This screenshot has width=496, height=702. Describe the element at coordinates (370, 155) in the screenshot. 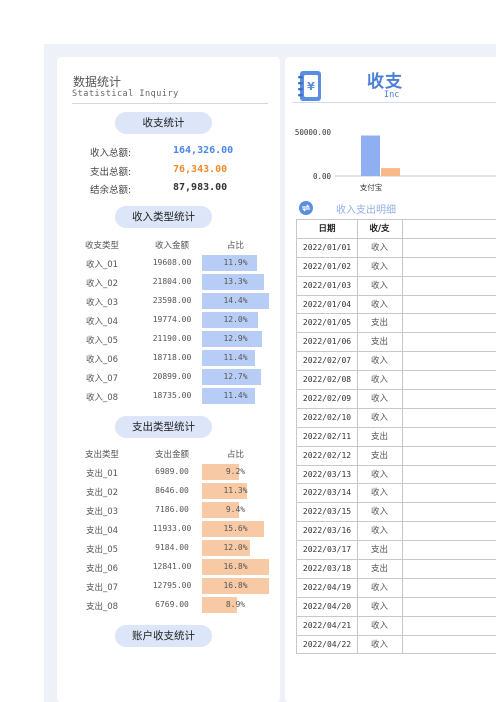

I see `series-1-bar` at that location.